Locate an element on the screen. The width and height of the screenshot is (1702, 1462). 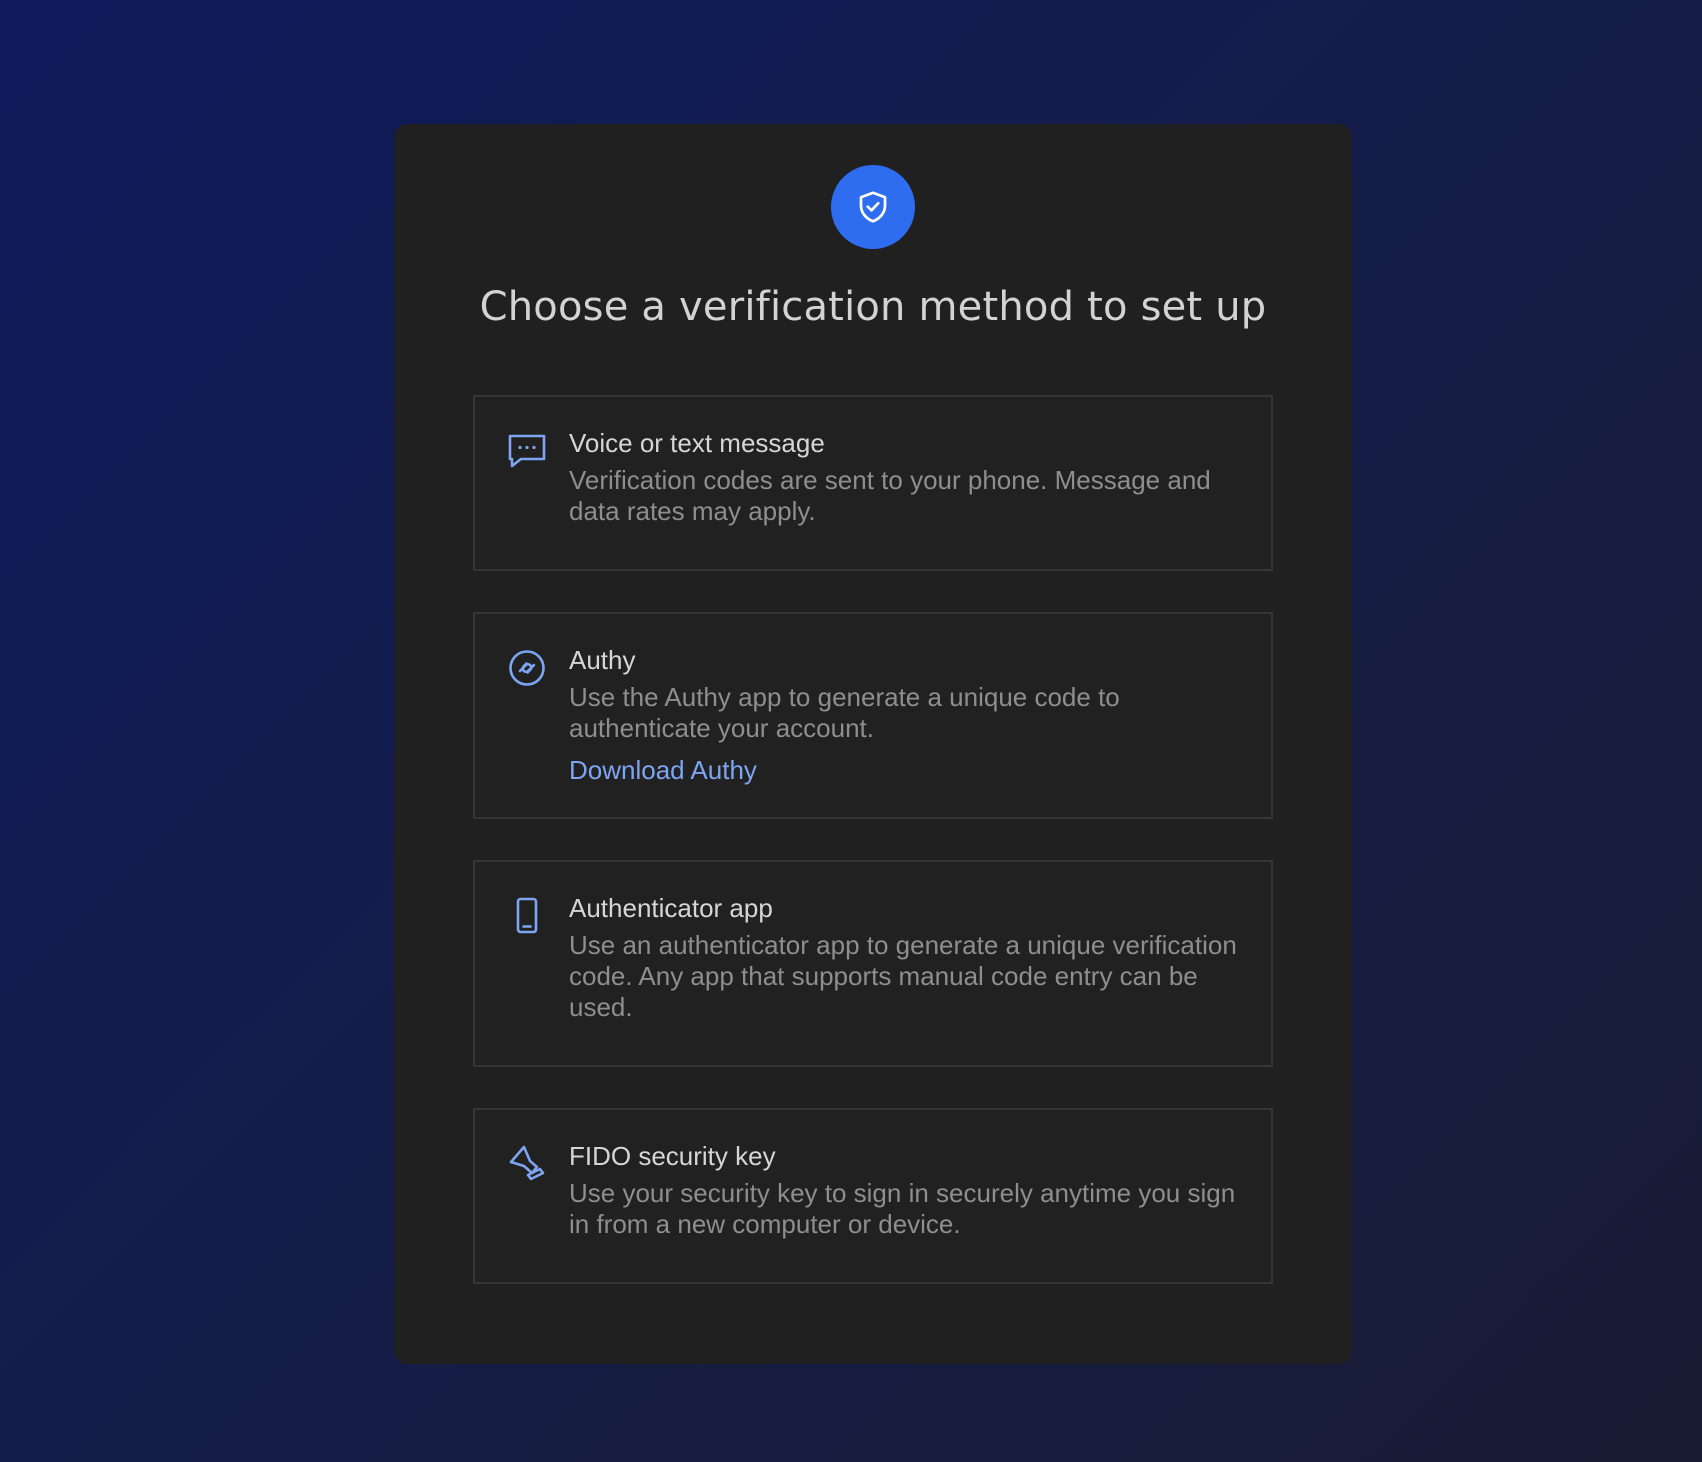
shield-check-icon is located at coordinates (873, 207).